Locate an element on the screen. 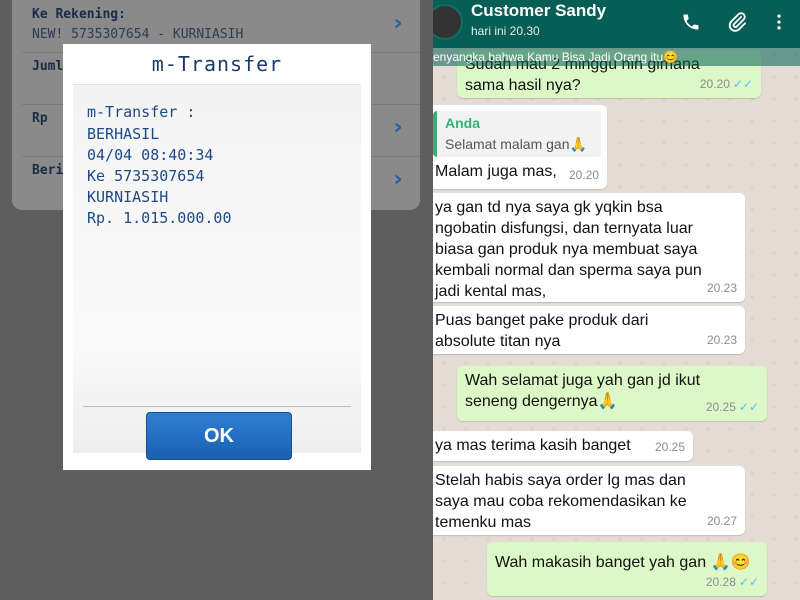 This screenshot has height=600, width=800. quote-text: Selamat malam gan🙏 is located at coordinates (516, 144).